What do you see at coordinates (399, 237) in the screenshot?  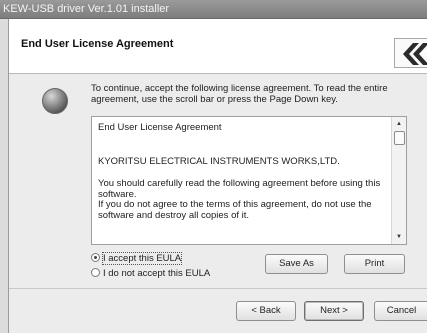 I see `scroll-down-arrow-icon: ▼` at bounding box center [399, 237].